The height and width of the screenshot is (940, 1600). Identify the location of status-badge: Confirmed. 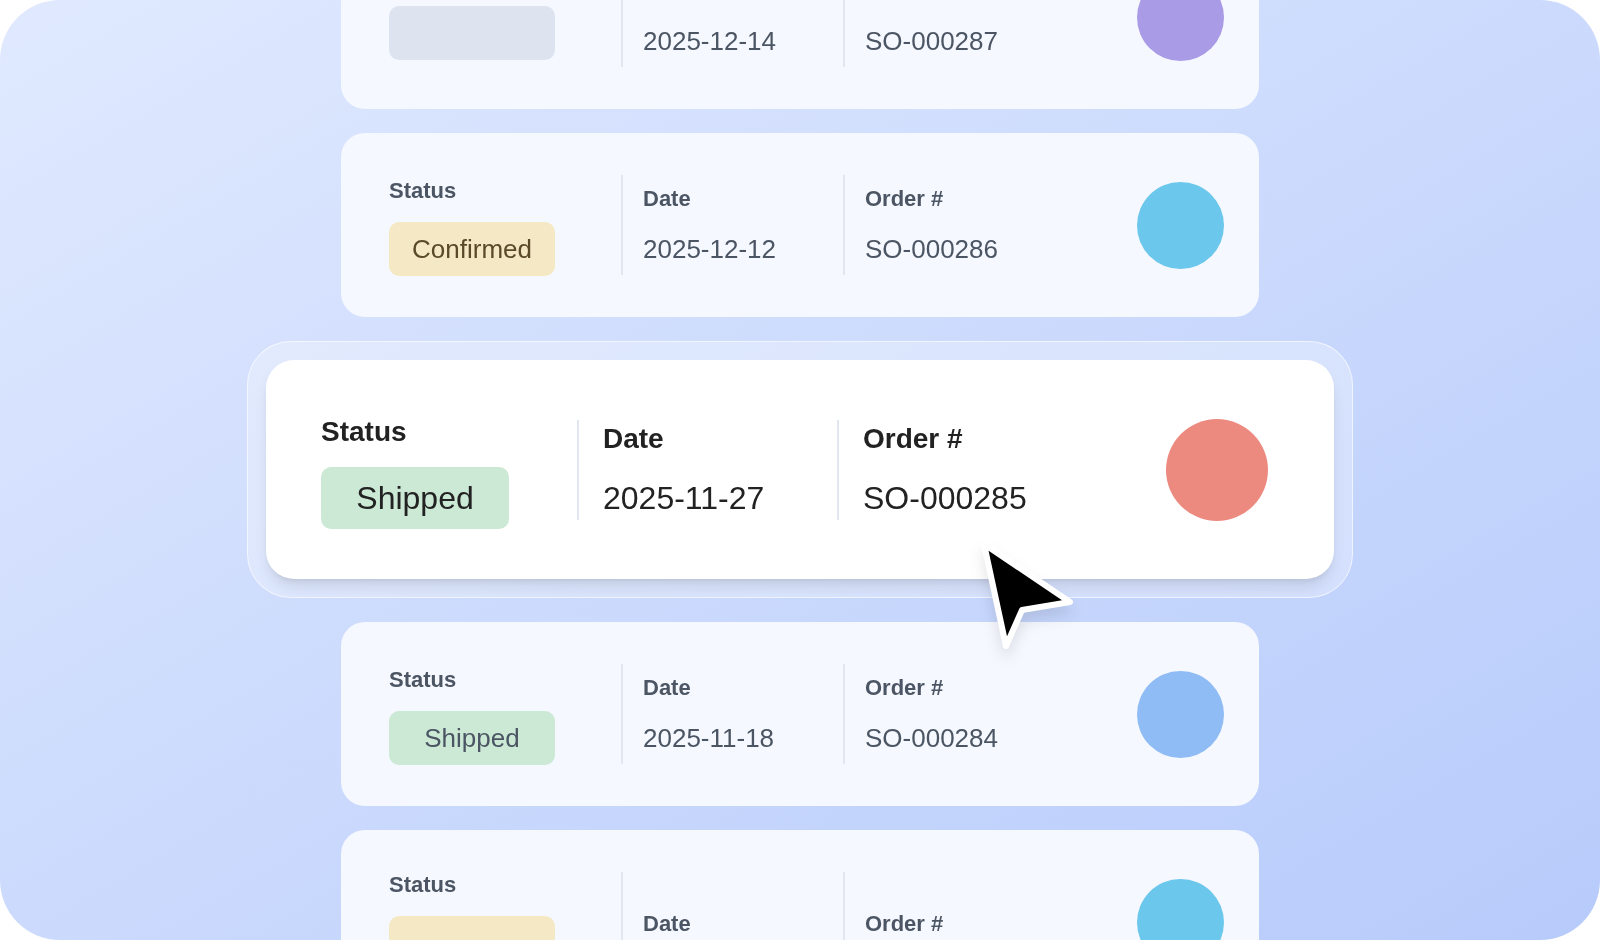
(472, 249).